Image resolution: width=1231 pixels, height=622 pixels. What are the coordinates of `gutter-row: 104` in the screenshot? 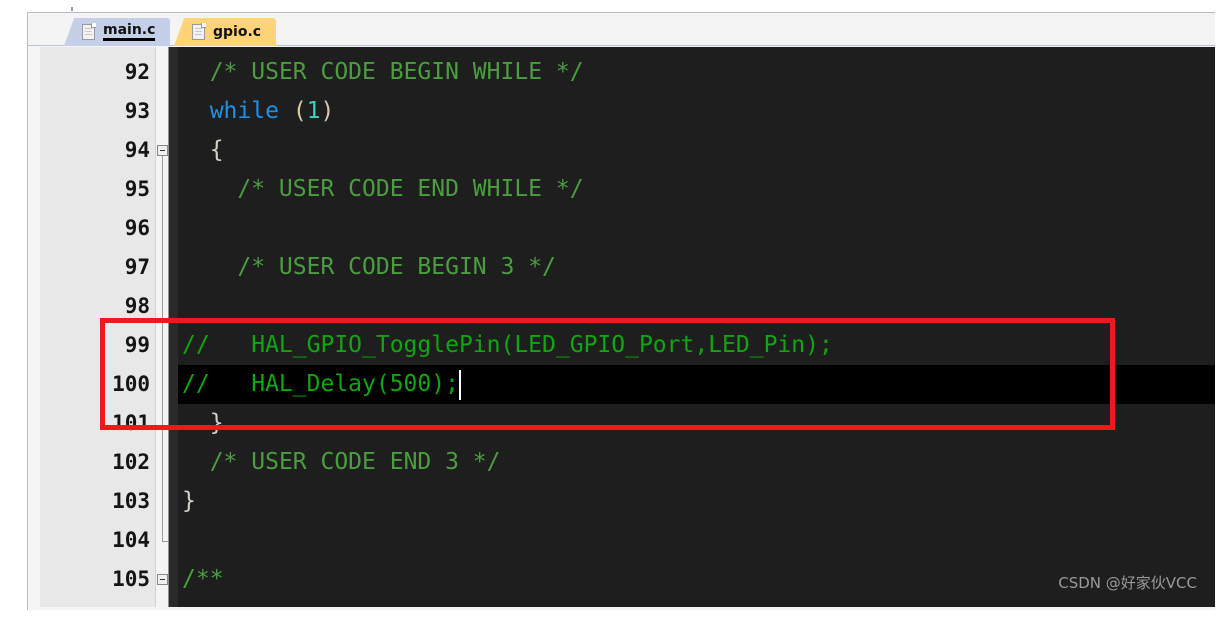 It's located at (104, 540).